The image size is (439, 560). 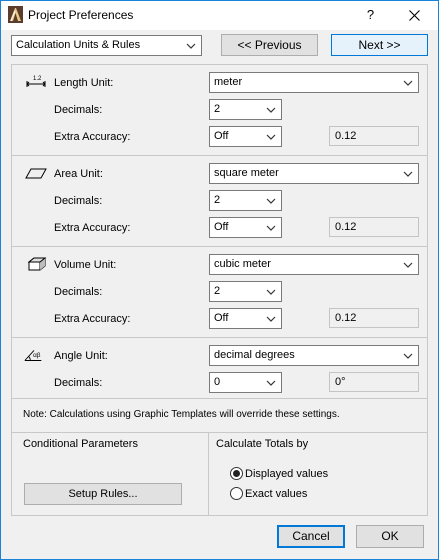 I want to click on volume-decimals-label: Decimals:, so click(x=78, y=292).